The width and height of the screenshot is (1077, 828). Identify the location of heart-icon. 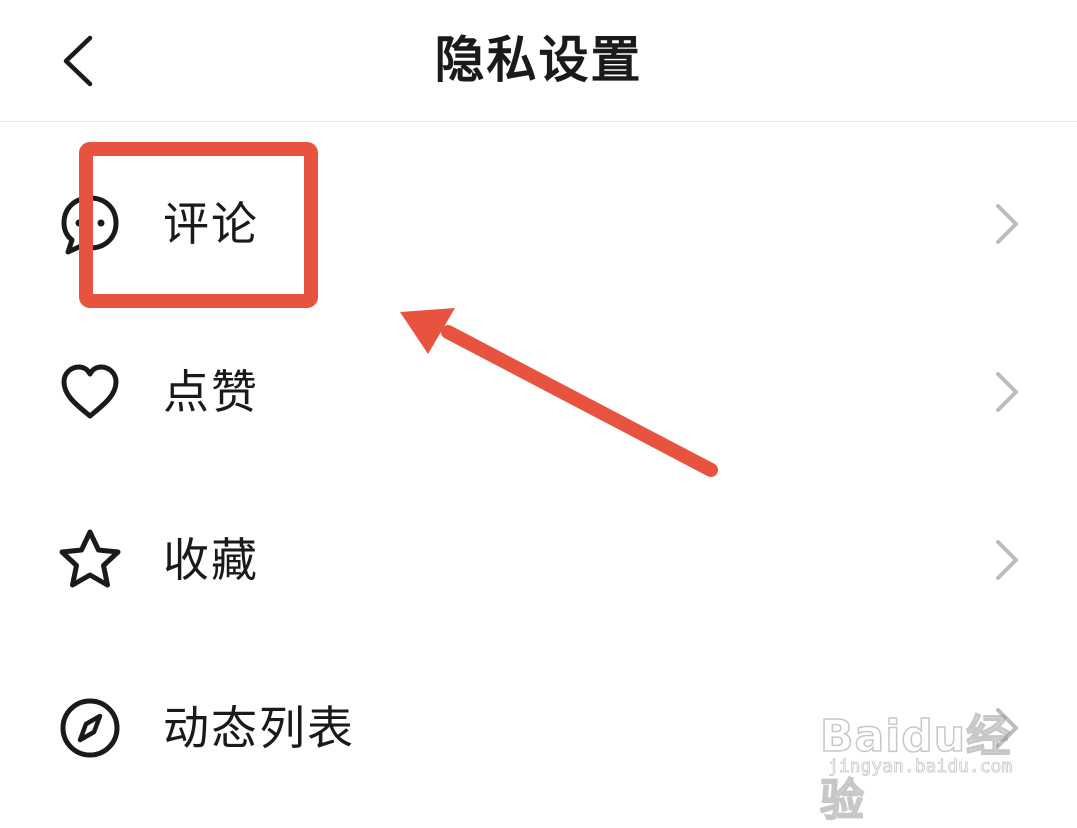
(90, 391).